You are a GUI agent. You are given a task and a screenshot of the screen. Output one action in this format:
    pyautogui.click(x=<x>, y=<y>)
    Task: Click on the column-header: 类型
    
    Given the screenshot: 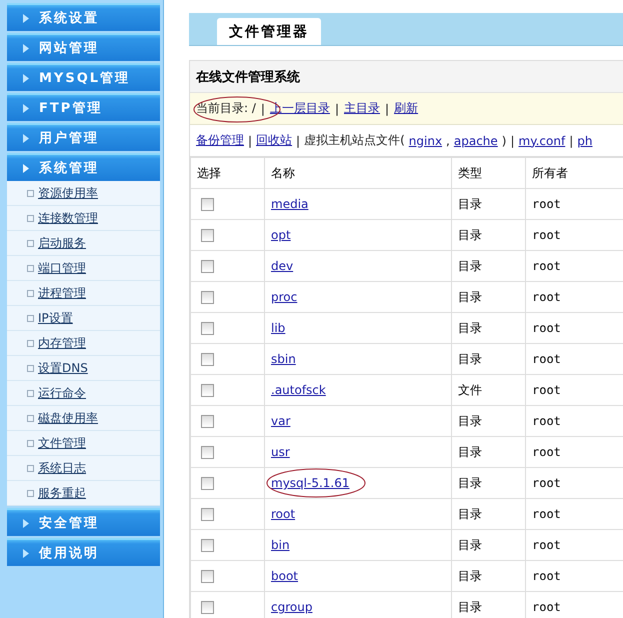 What is the action you would take?
    pyautogui.click(x=489, y=173)
    